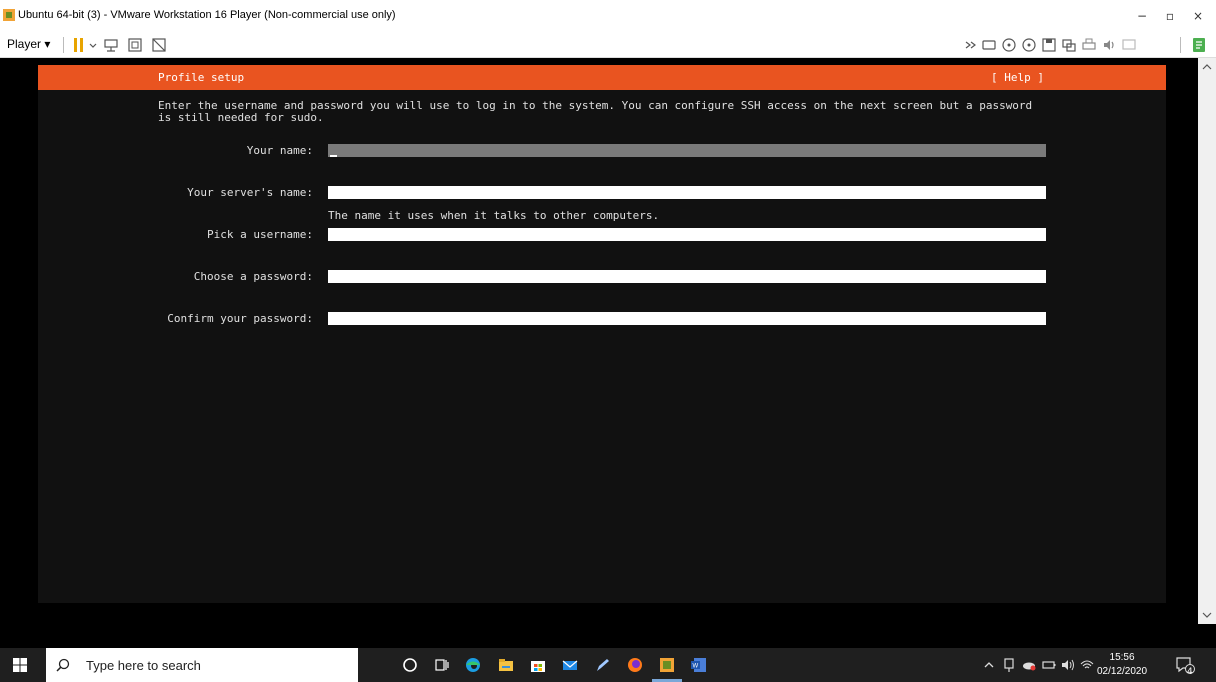 The image size is (1216, 682). Describe the element at coordinates (93, 45) in the screenshot. I see `chevron-down-icon` at that location.